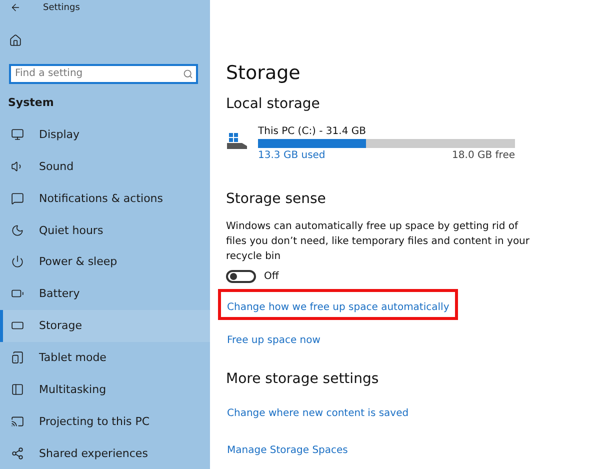  I want to click on sidebar-item: Storage, so click(105, 326).